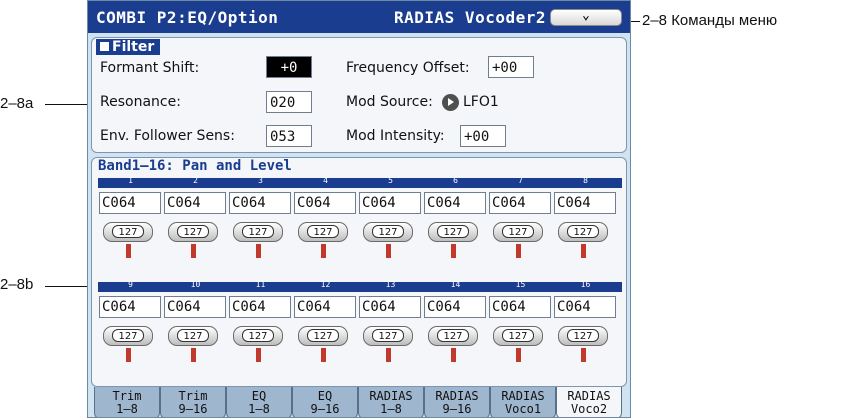 This screenshot has width=856, height=418. What do you see at coordinates (511, 67) in the screenshot?
I see `frequency-offset-field: +00` at bounding box center [511, 67].